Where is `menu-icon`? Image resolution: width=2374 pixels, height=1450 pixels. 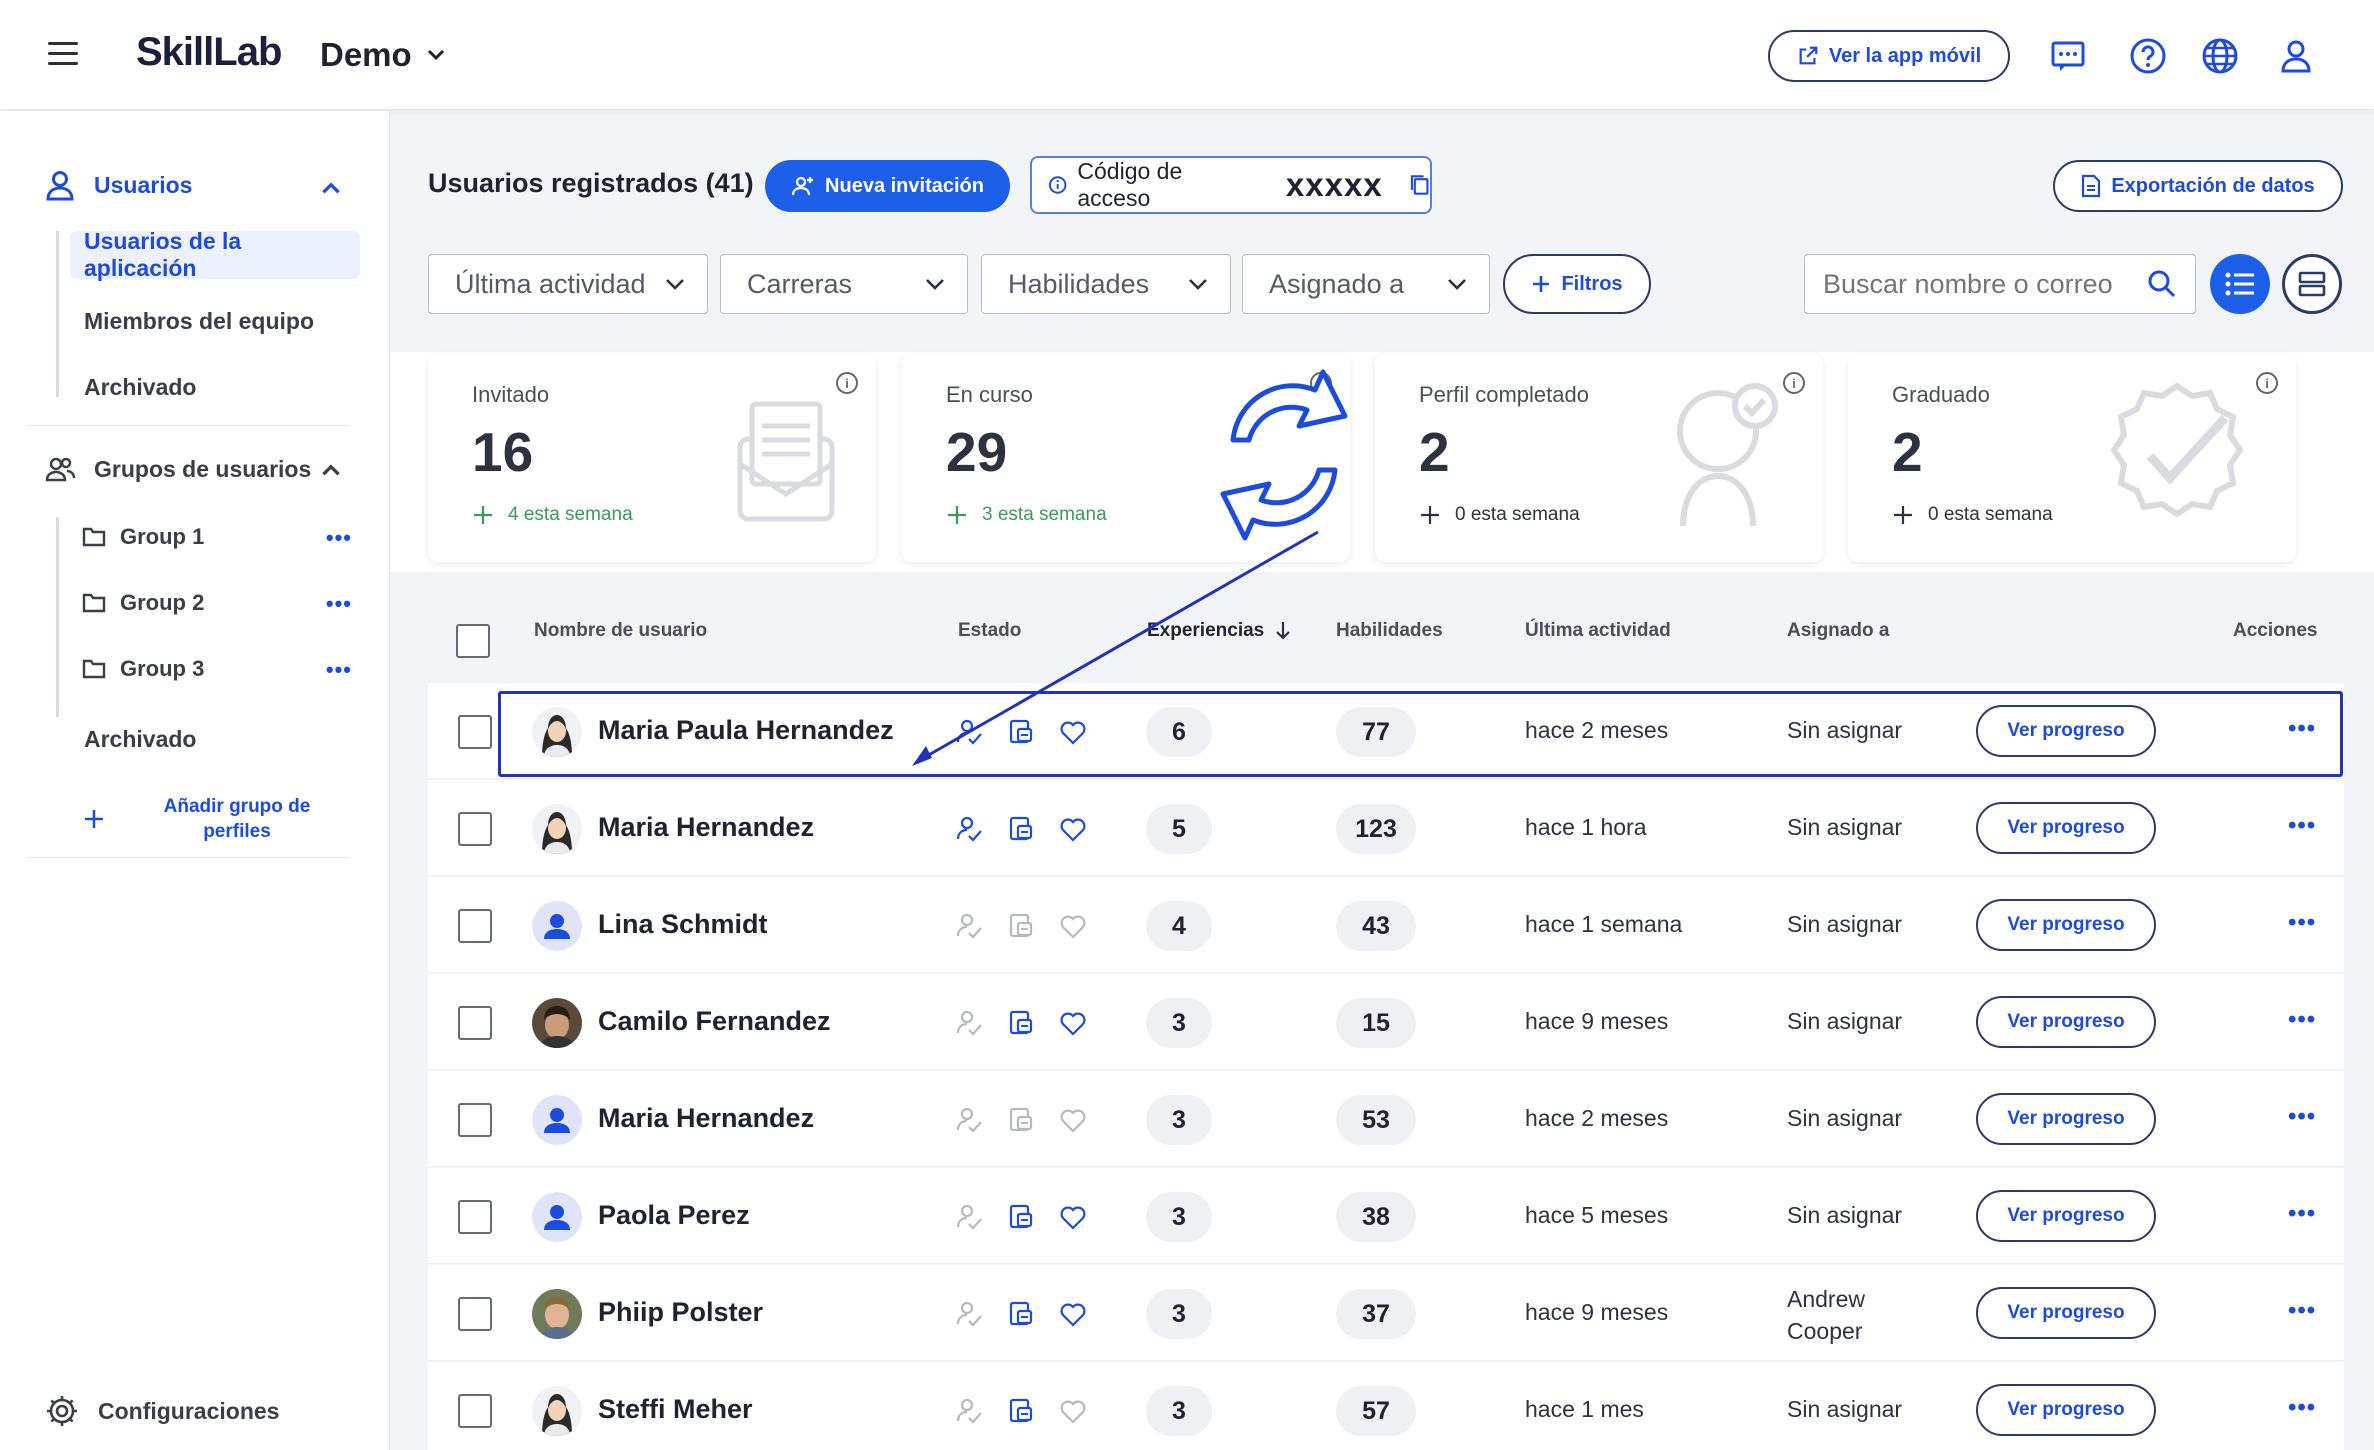
menu-icon is located at coordinates (63, 54).